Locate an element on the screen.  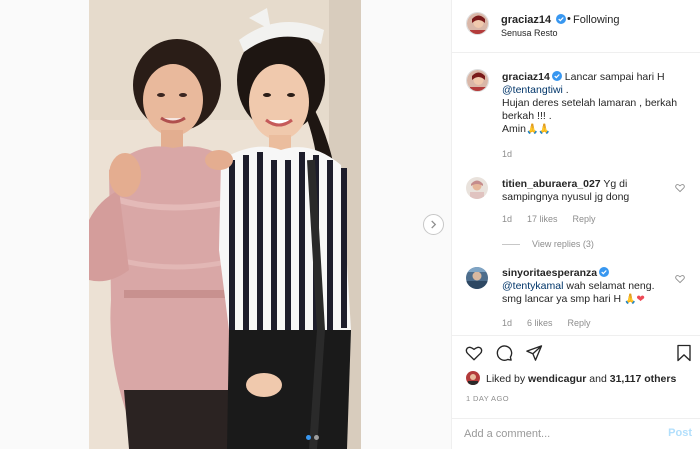
liked-by-and: and is located at coordinates (598, 379).